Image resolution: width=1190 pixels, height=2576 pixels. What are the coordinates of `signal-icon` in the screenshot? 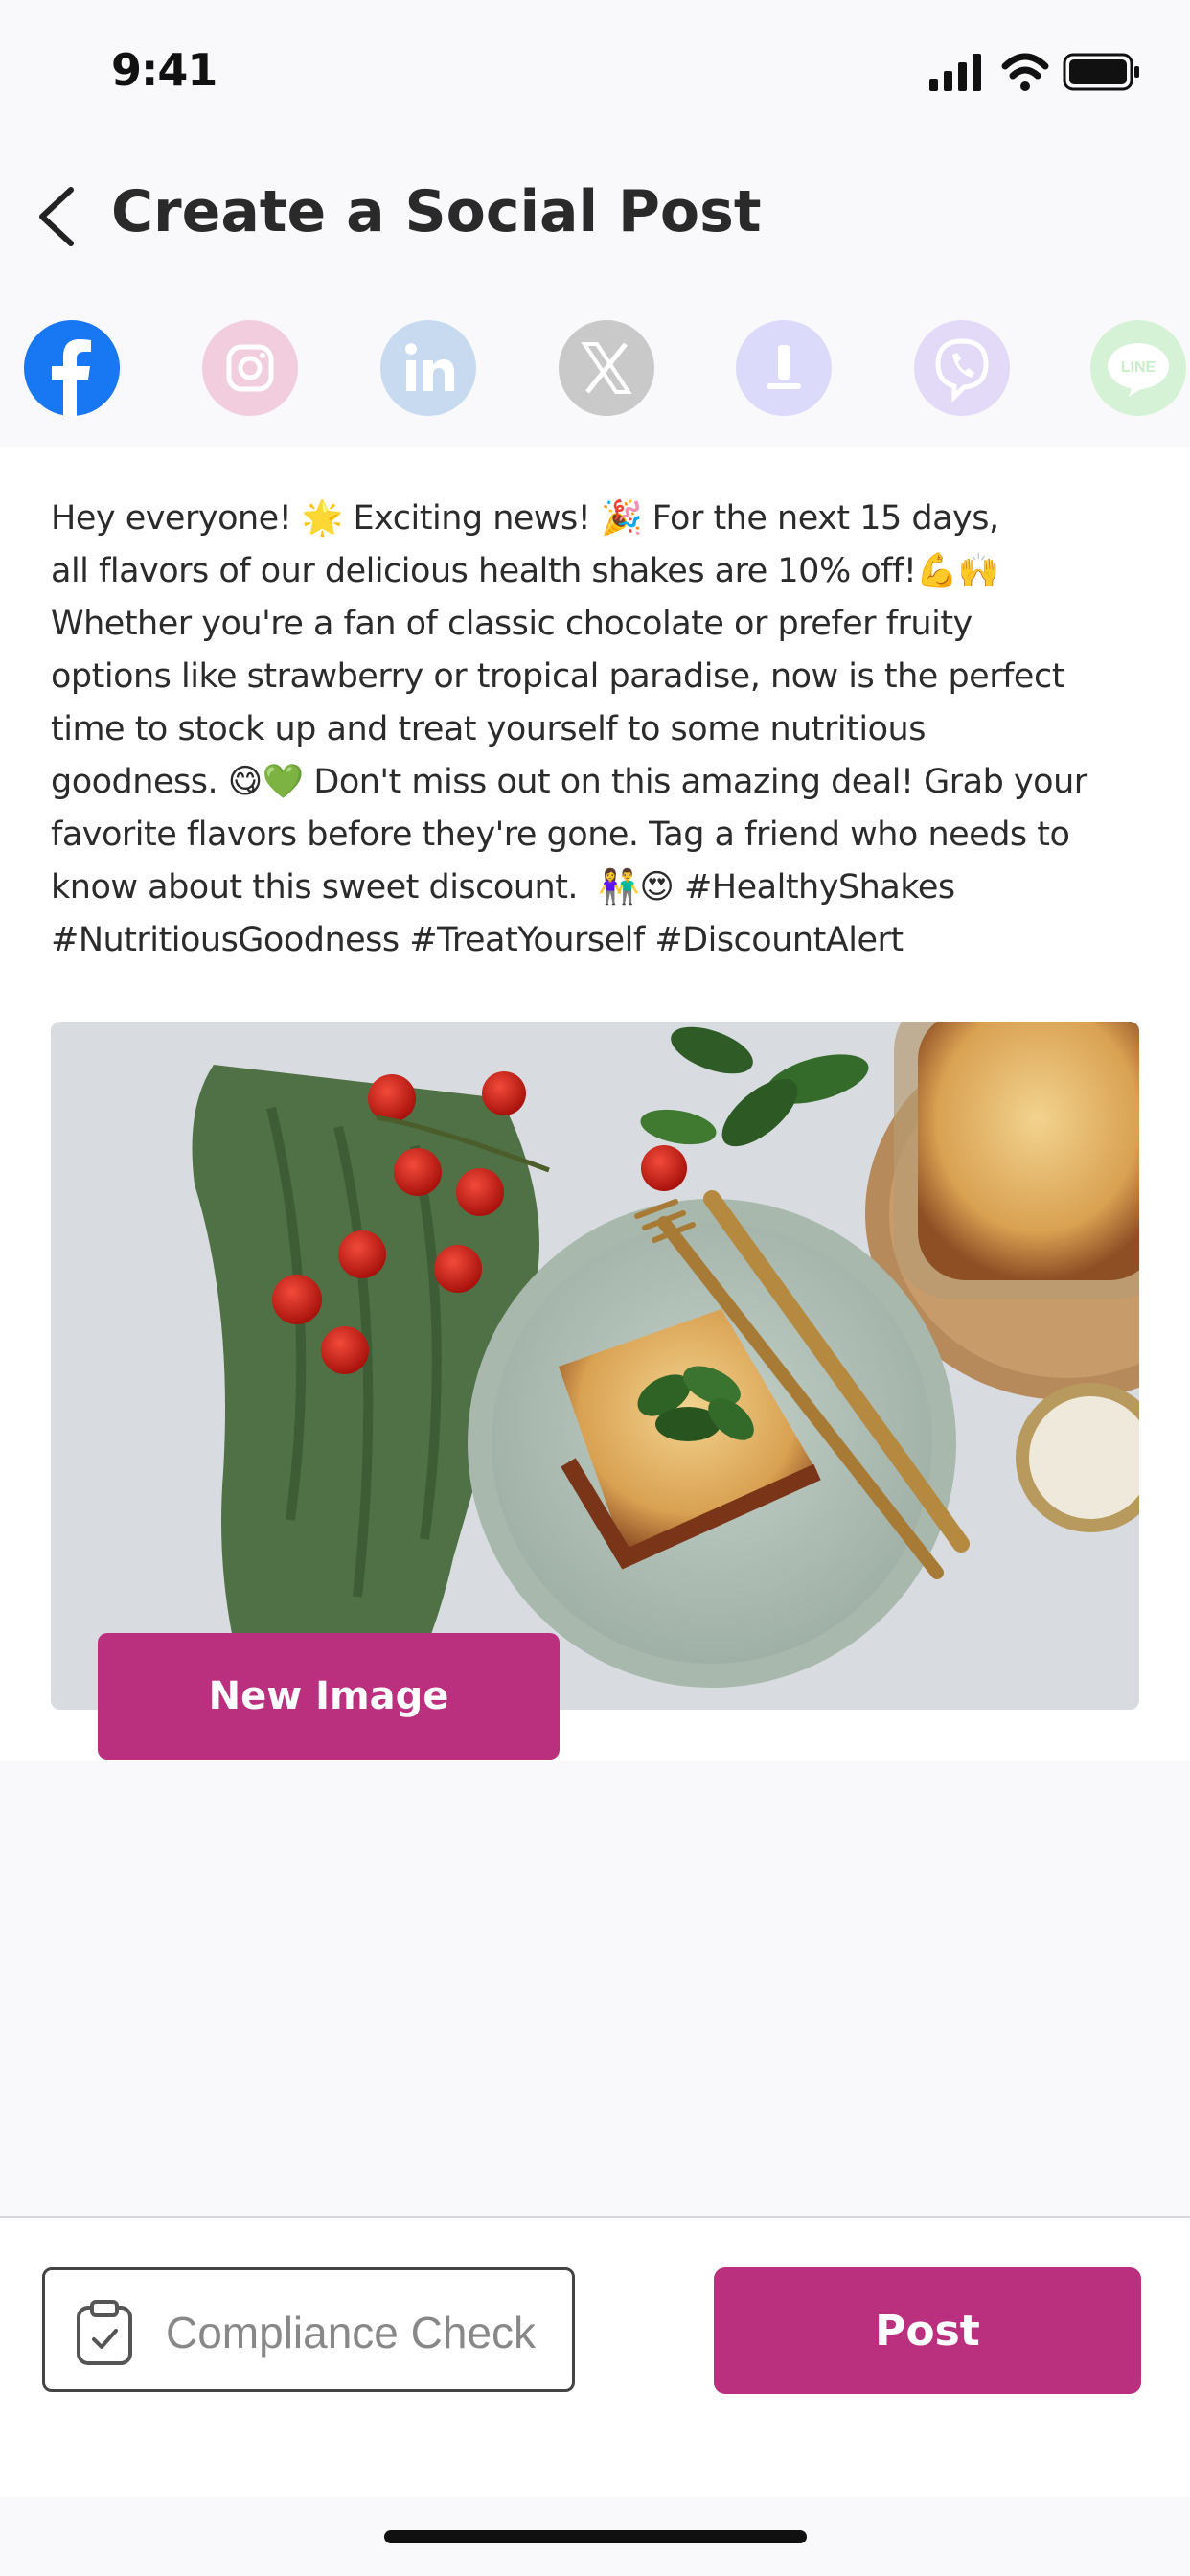 It's located at (955, 72).